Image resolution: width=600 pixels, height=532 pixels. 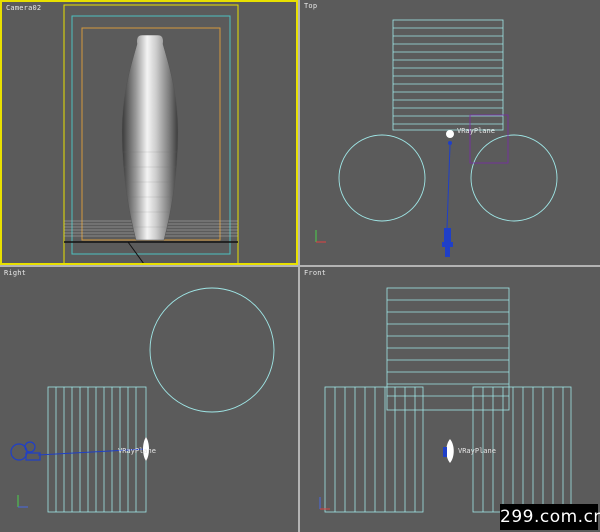 I want to click on cylinder-side, so click(x=212, y=350).